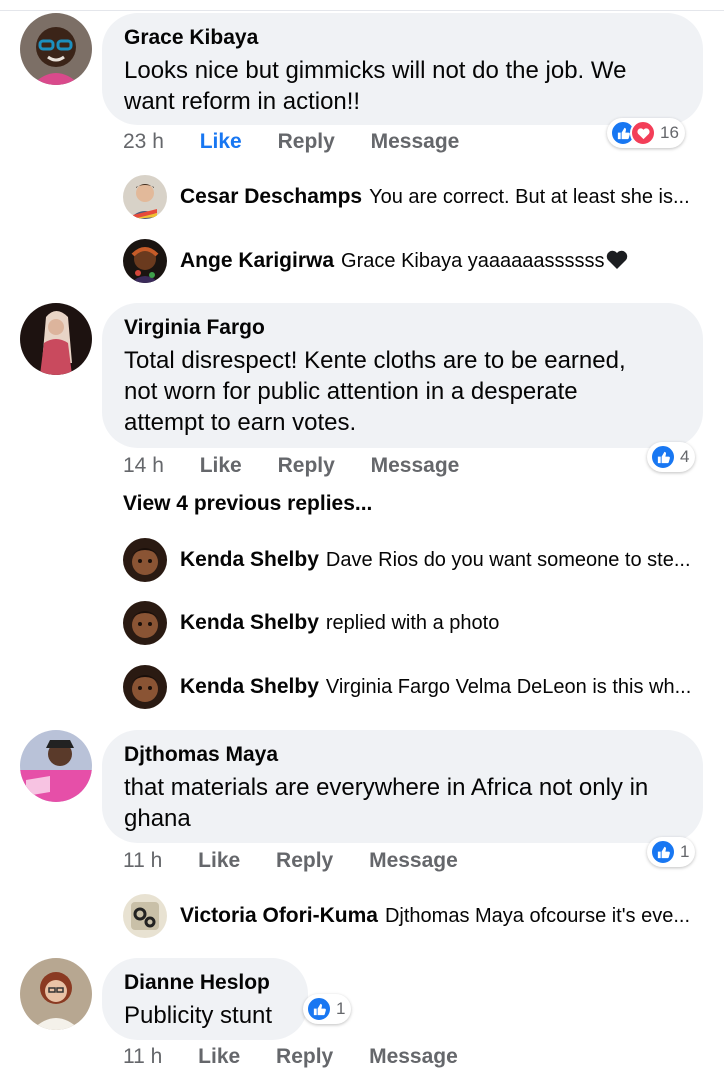 This screenshot has width=724, height=1076. I want to click on love-icon, so click(643, 133).